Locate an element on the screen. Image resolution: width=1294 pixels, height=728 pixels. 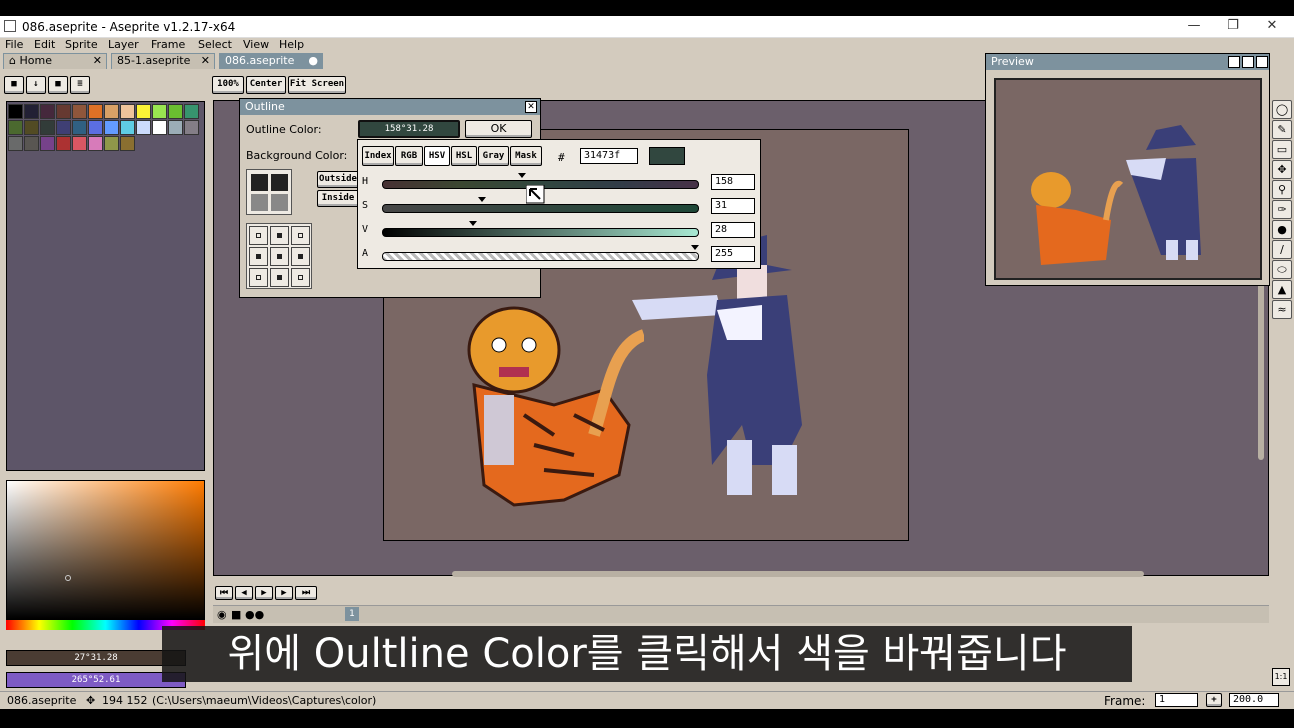
zoom-100-button: 100% is located at coordinates (228, 85).